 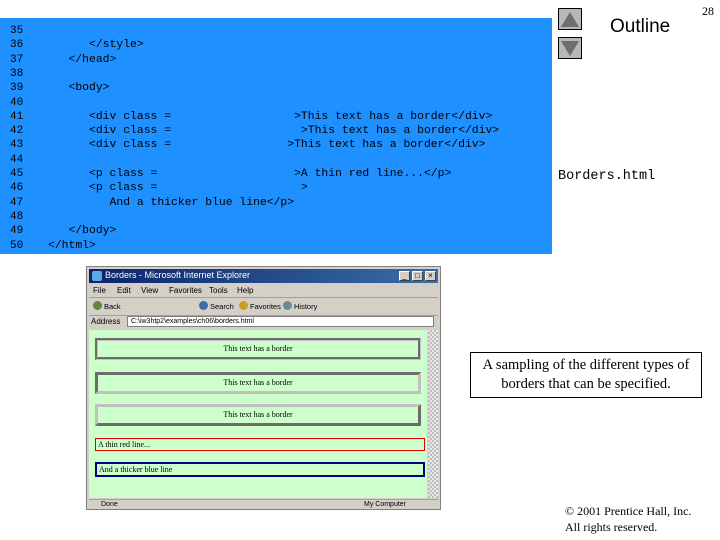 I want to click on status-bar: Done My Computer, so click(x=263, y=504).